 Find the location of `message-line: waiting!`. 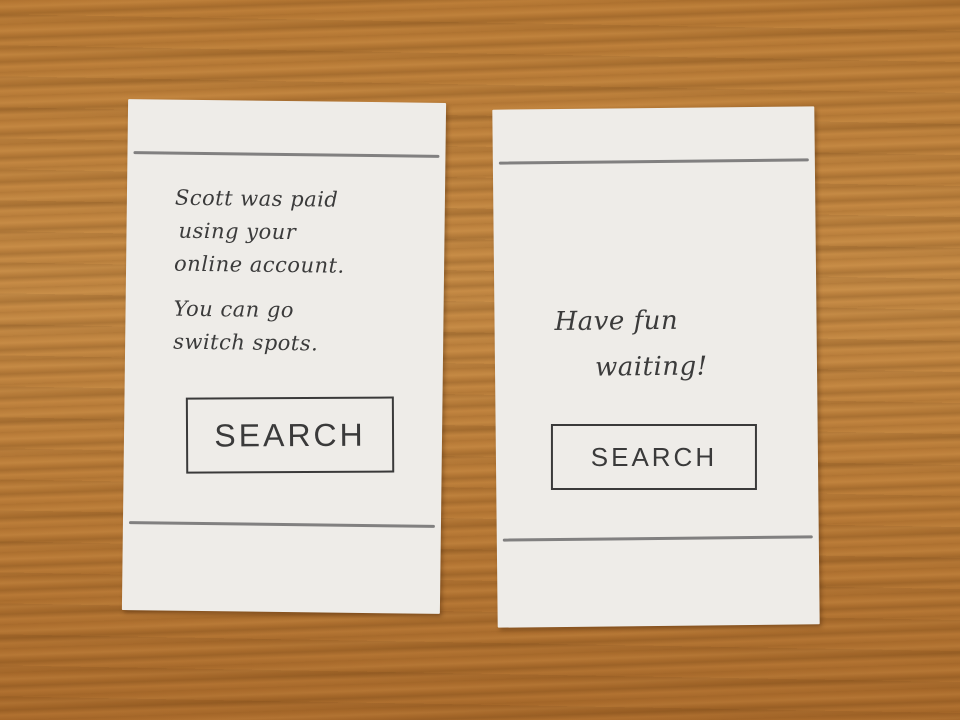

message-line: waiting! is located at coordinates (651, 367).